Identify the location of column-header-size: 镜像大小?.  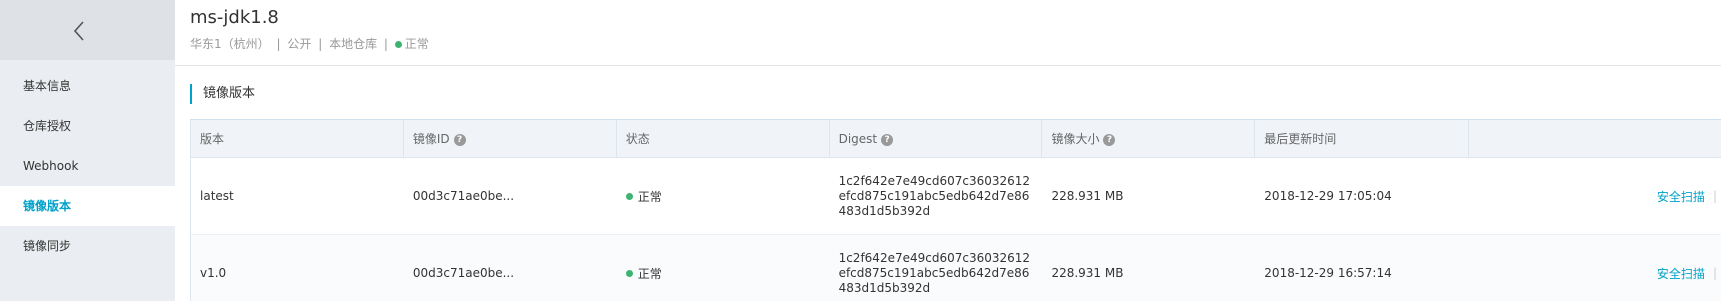
(1149, 139).